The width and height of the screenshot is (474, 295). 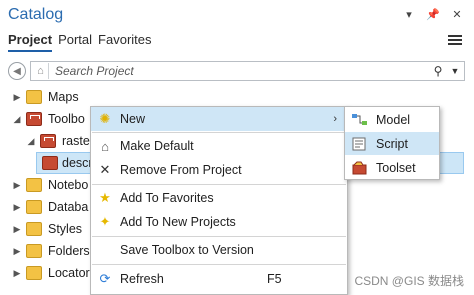 What do you see at coordinates (142, 279) in the screenshot?
I see `menu-item-label: Refresh` at bounding box center [142, 279].